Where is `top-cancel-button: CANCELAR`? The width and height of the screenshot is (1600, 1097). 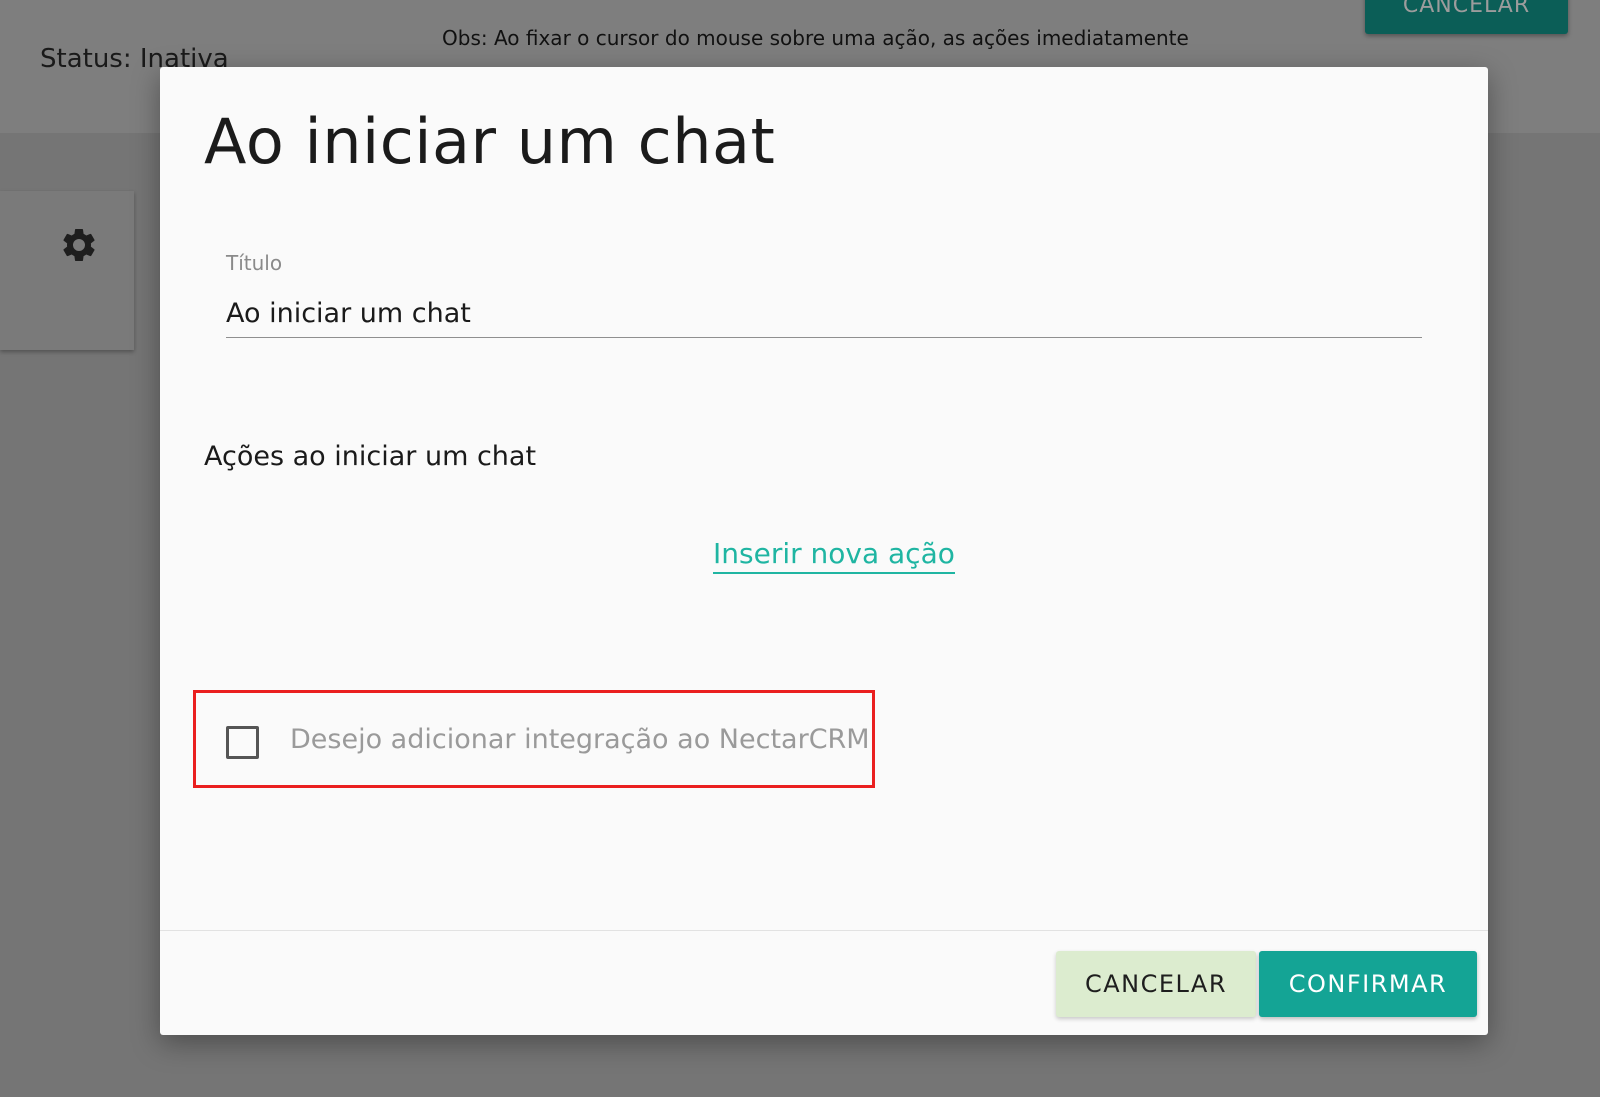
top-cancel-button: CANCELAR is located at coordinates (1466, 17).